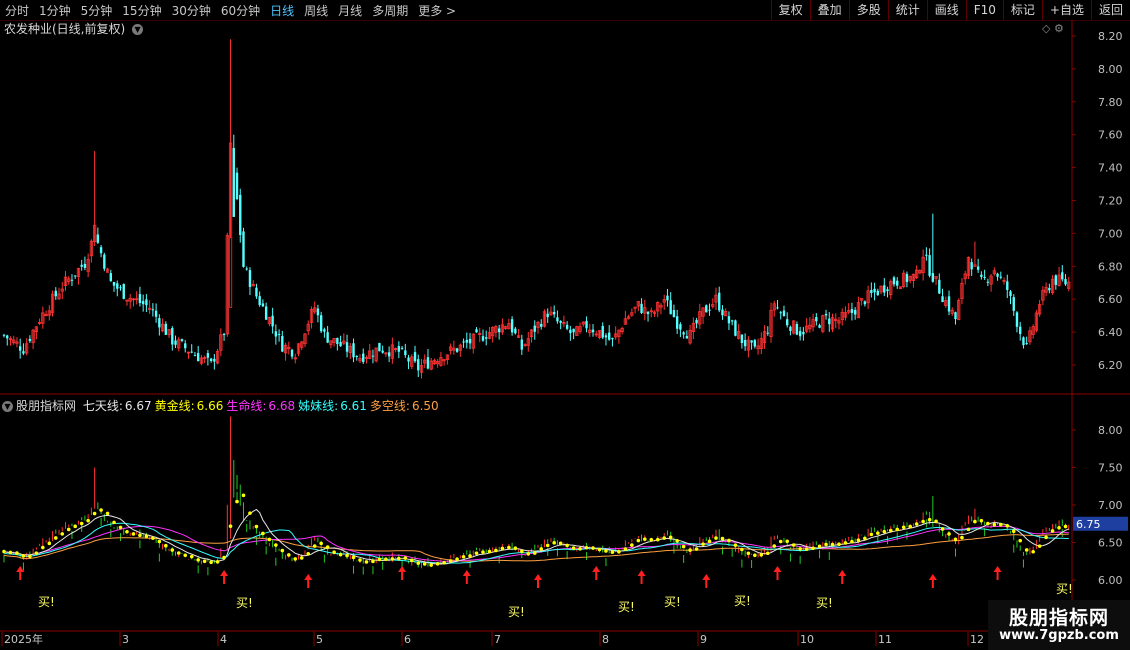 Image resolution: width=1130 pixels, height=650 pixels. Describe the element at coordinates (282, 406) in the screenshot. I see `indicator-line-value-2: 6.68` at that location.